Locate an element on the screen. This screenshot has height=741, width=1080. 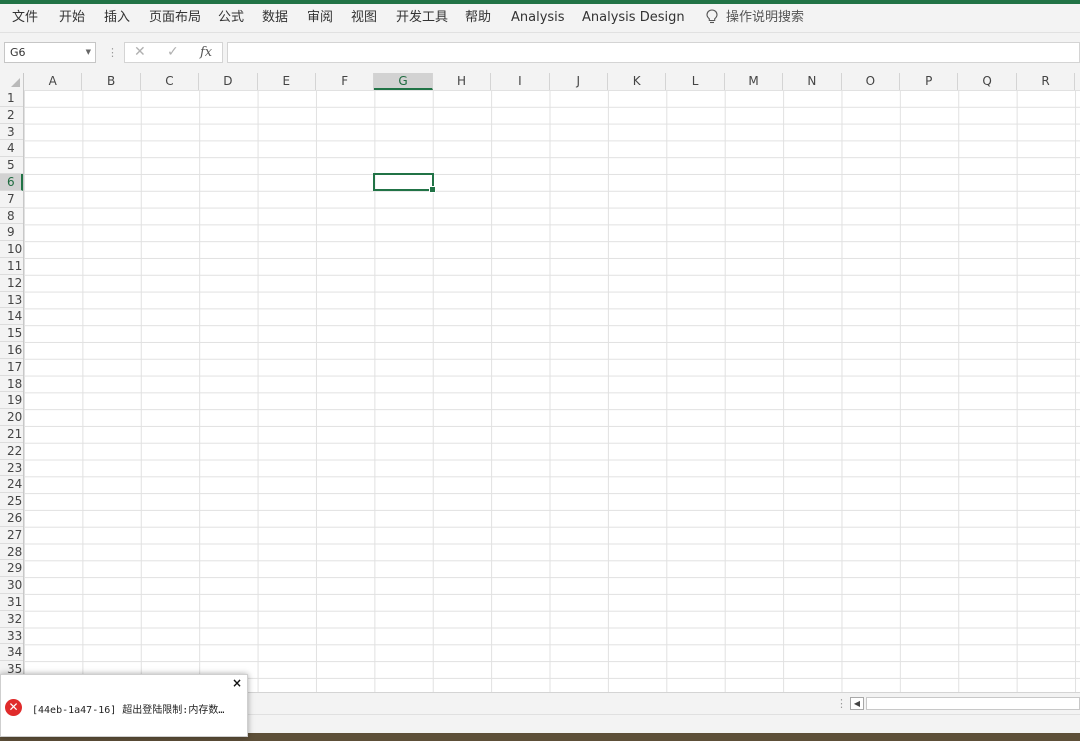
row-header: 1 is located at coordinates (11, 98).